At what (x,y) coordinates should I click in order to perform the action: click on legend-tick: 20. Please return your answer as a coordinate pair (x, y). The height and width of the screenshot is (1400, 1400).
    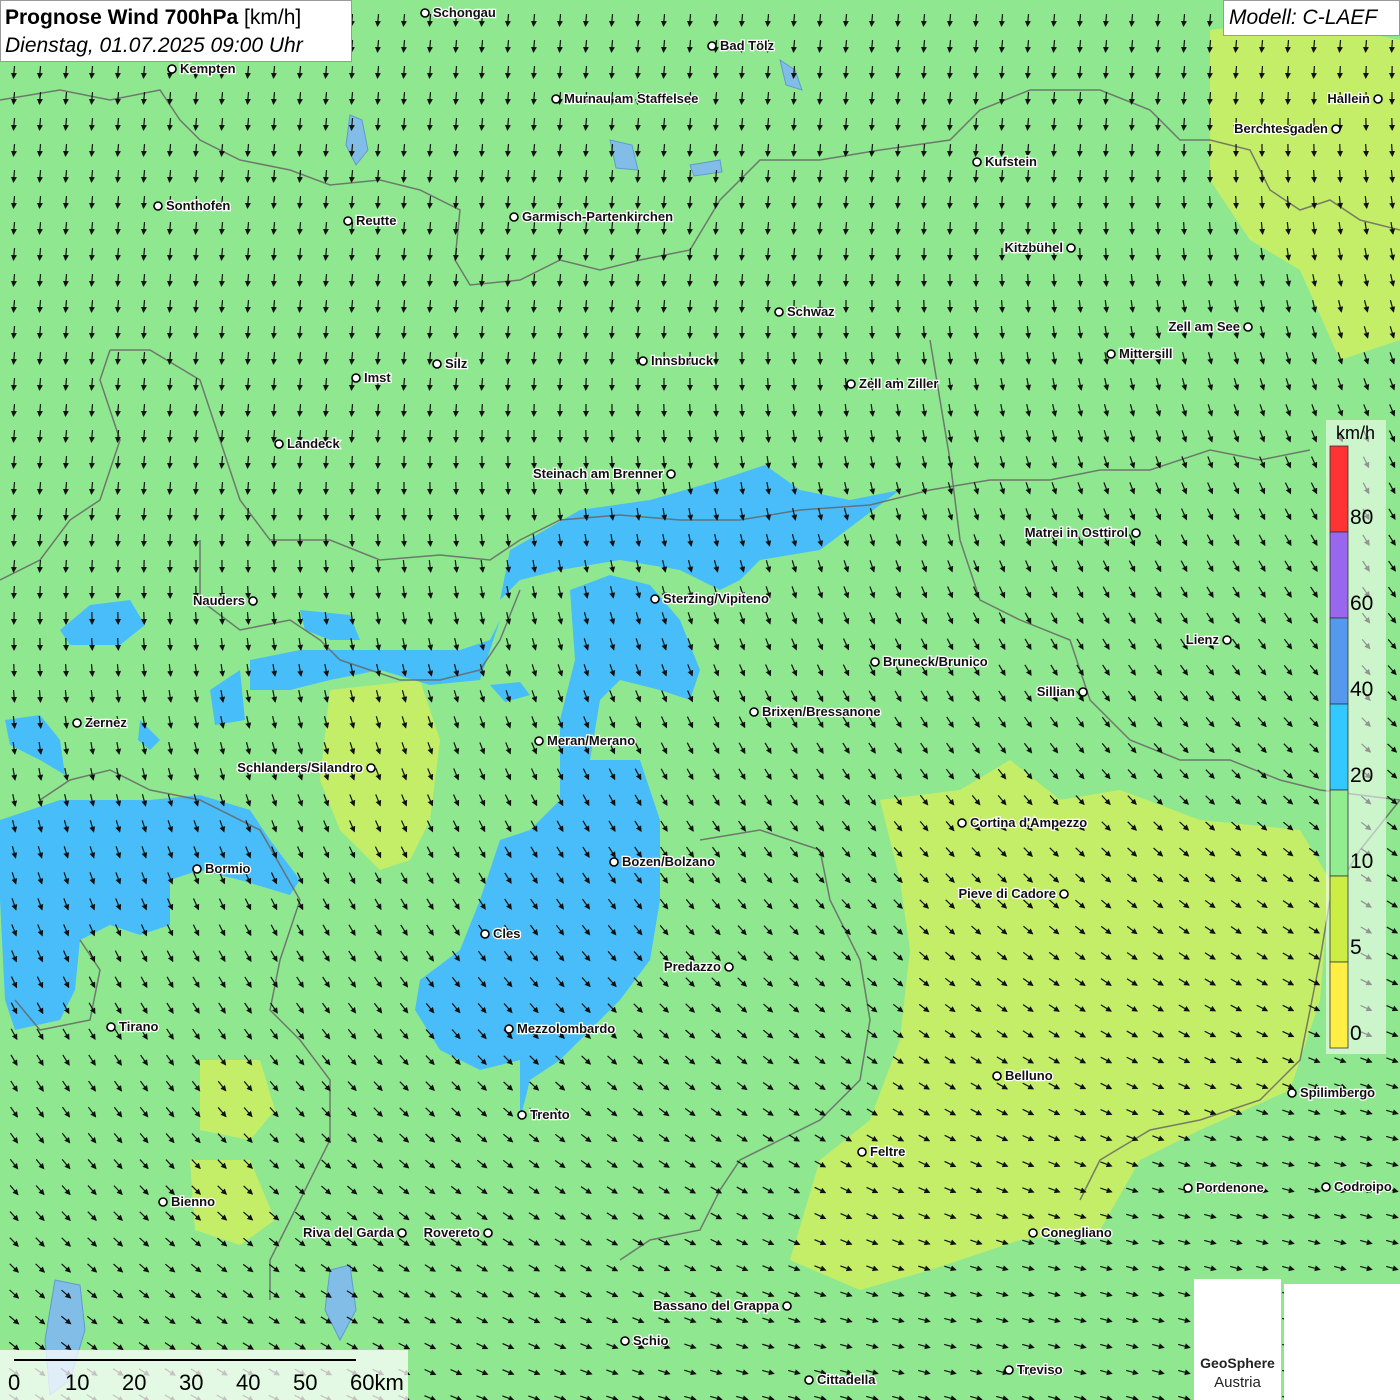
    Looking at the image, I should click on (1362, 775).